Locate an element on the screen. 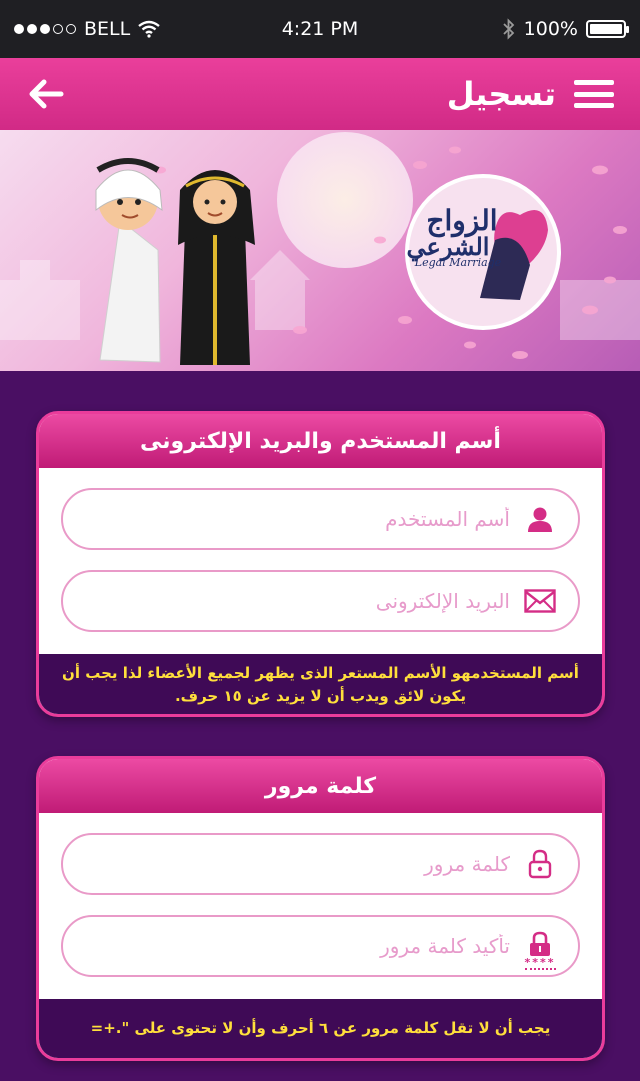  battery-level is located at coordinates (606, 29).